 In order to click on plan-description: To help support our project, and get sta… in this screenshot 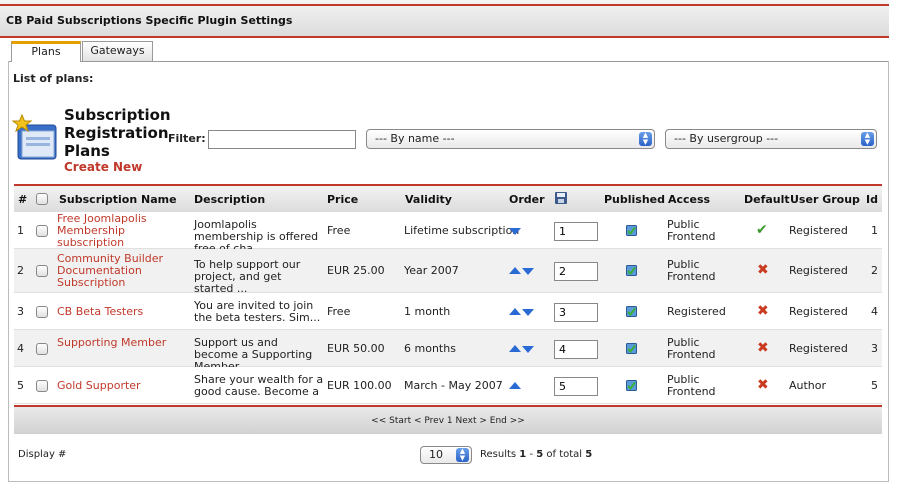, I will do `click(247, 276)`.